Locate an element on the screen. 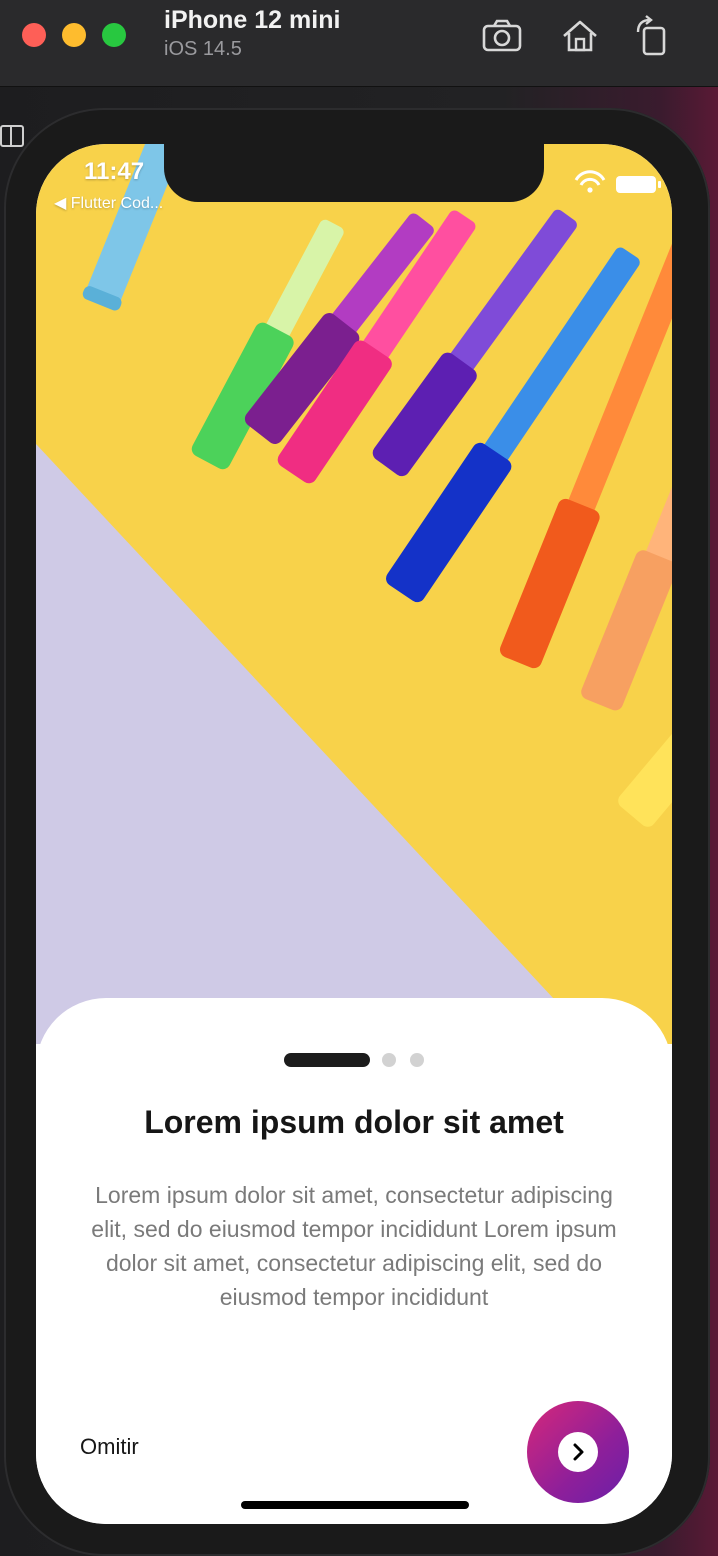  wifi-icon is located at coordinates (590, 181).